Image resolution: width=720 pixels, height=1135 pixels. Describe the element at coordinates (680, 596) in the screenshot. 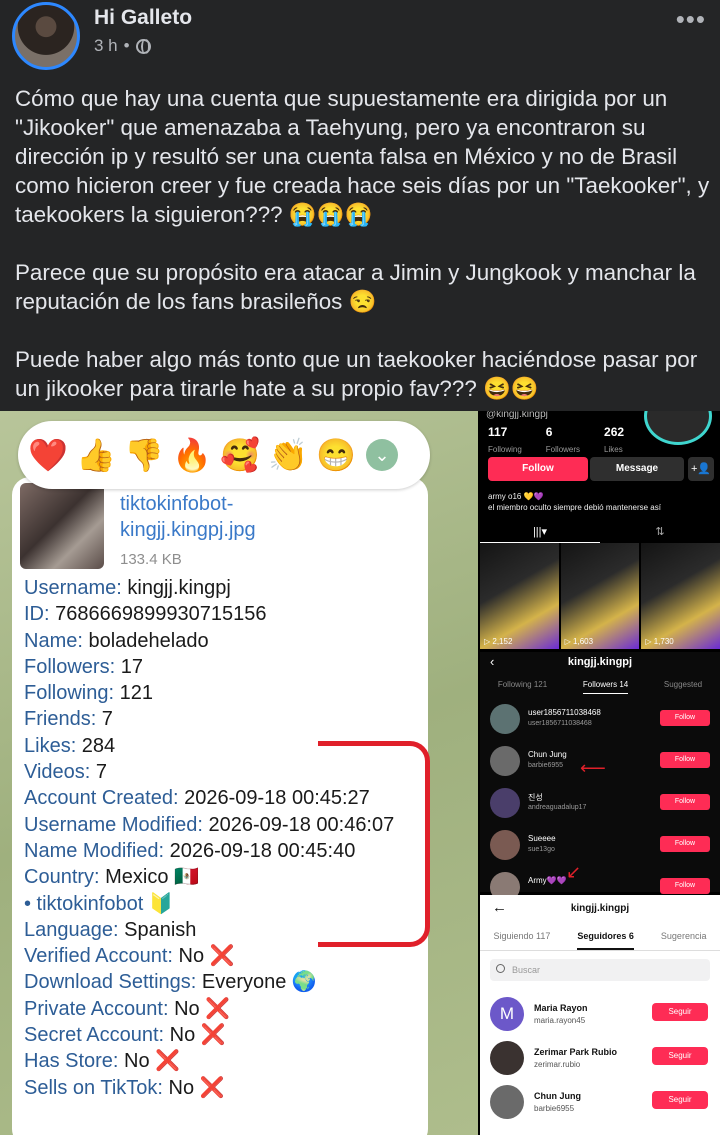

I see `video-thumbnail: ▷ 1,730` at that location.